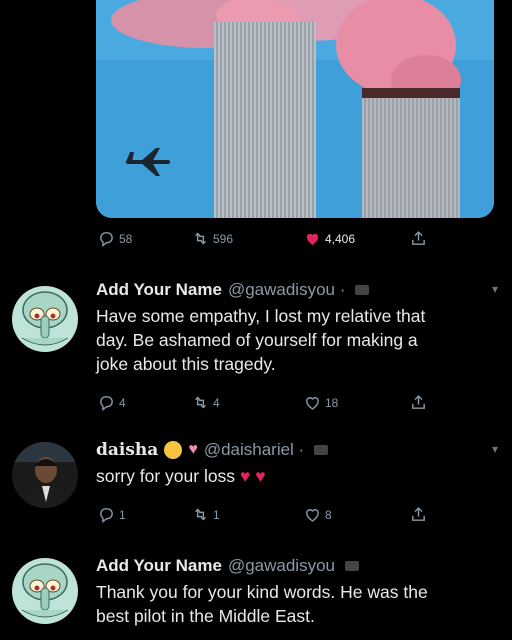 The width and height of the screenshot is (512, 640). What do you see at coordinates (295, 404) in the screenshot?
I see `tweet-actions: 4 4 18` at bounding box center [295, 404].